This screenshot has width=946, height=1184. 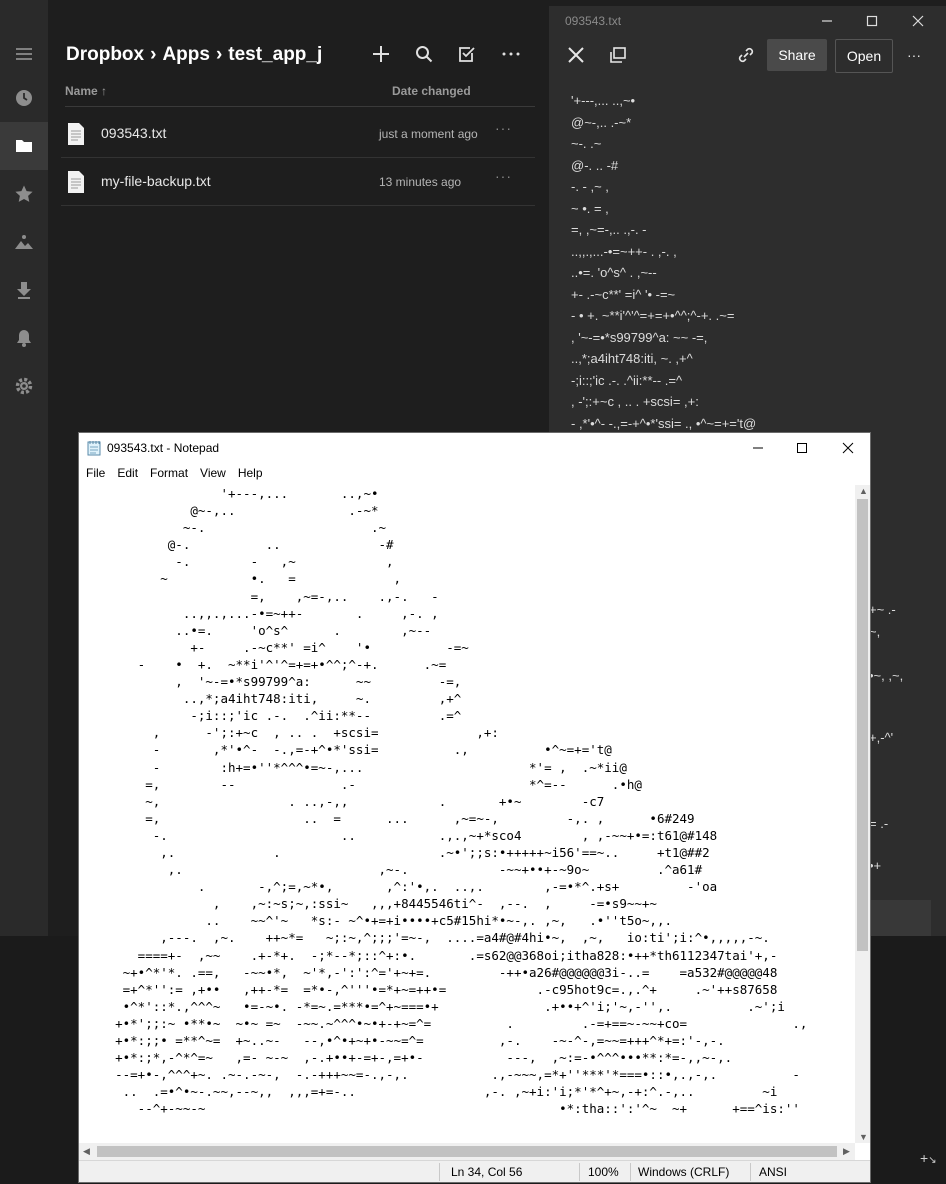 What do you see at coordinates (684, 1172) in the screenshot?
I see `status-line-endings: Windows (CRLF)` at bounding box center [684, 1172].